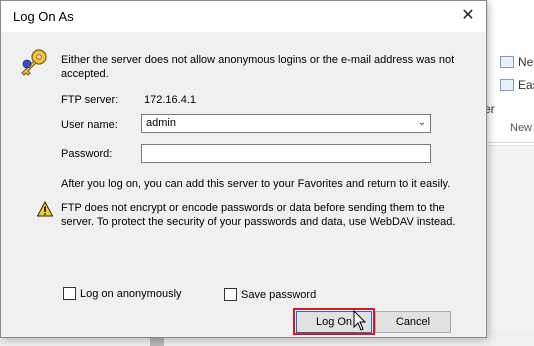 Image resolution: width=534 pixels, height=346 pixels. Describe the element at coordinates (89, 125) in the screenshot. I see `username-label: User name:` at that location.